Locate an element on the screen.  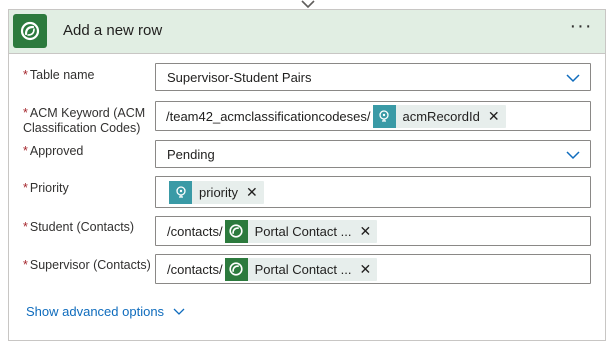
token-label: acmRecordId is located at coordinates (441, 116).